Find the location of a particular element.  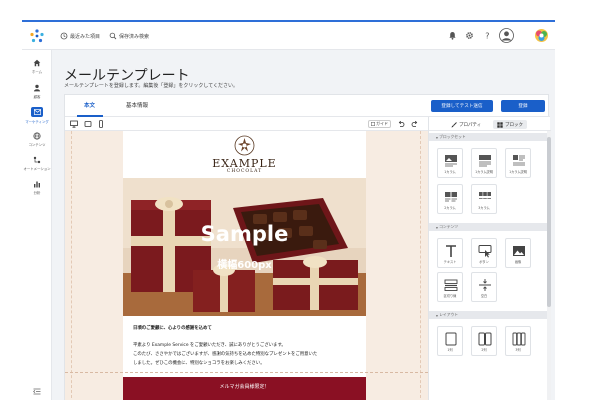

guide-toggle: ガイド is located at coordinates (379, 124).